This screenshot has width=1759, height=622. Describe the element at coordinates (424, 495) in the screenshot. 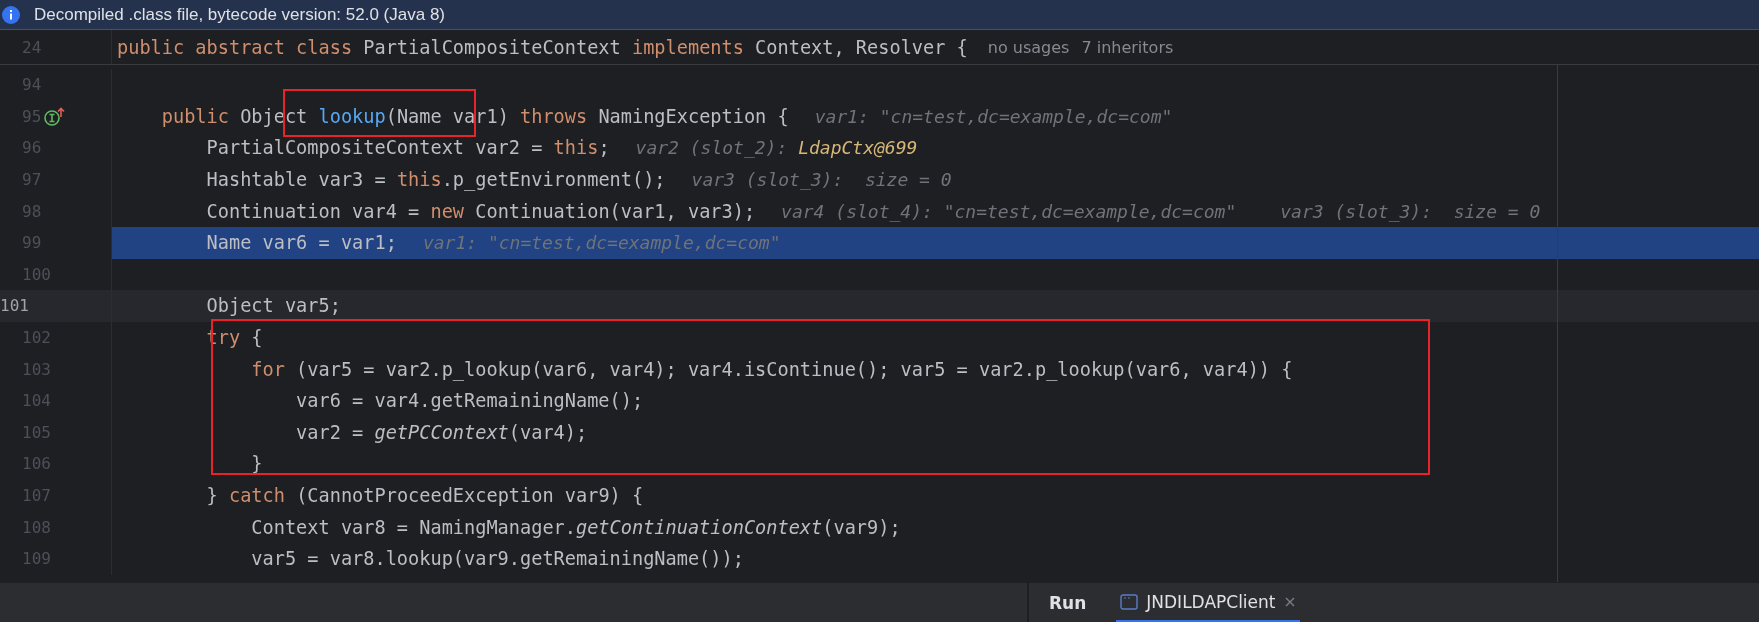

I see `code-line: } catch (CannotProceedException var9) {` at that location.